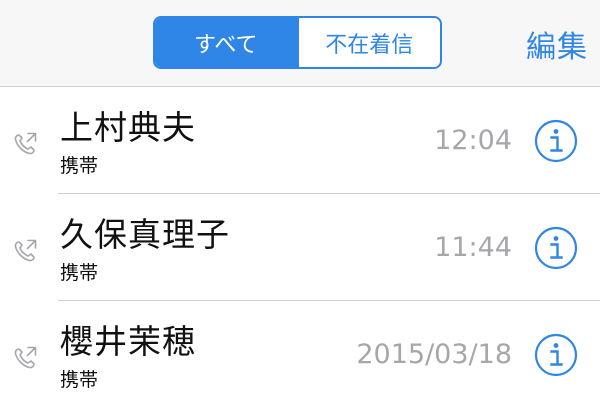  I want to click on call-time: 12:04, so click(473, 140).